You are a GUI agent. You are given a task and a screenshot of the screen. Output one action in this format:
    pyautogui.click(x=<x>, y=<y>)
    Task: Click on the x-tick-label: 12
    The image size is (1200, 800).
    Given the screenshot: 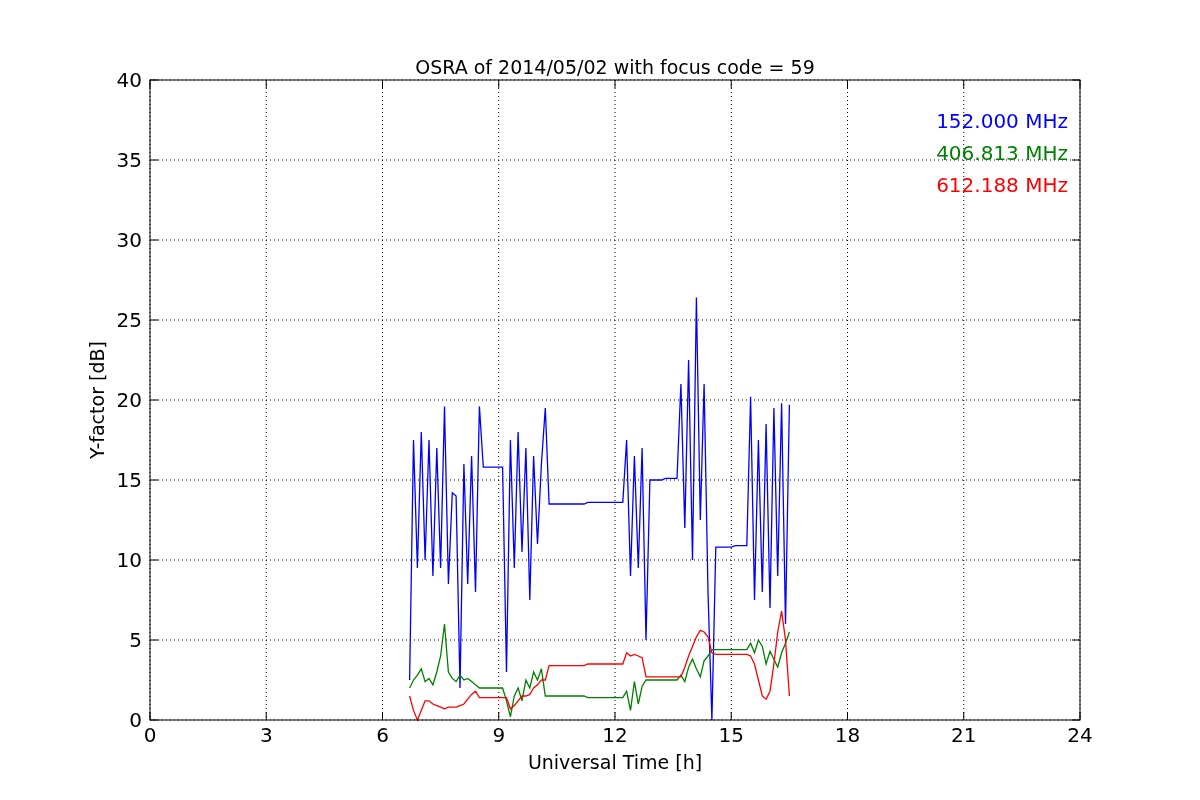 What is the action you would take?
    pyautogui.click(x=615, y=735)
    